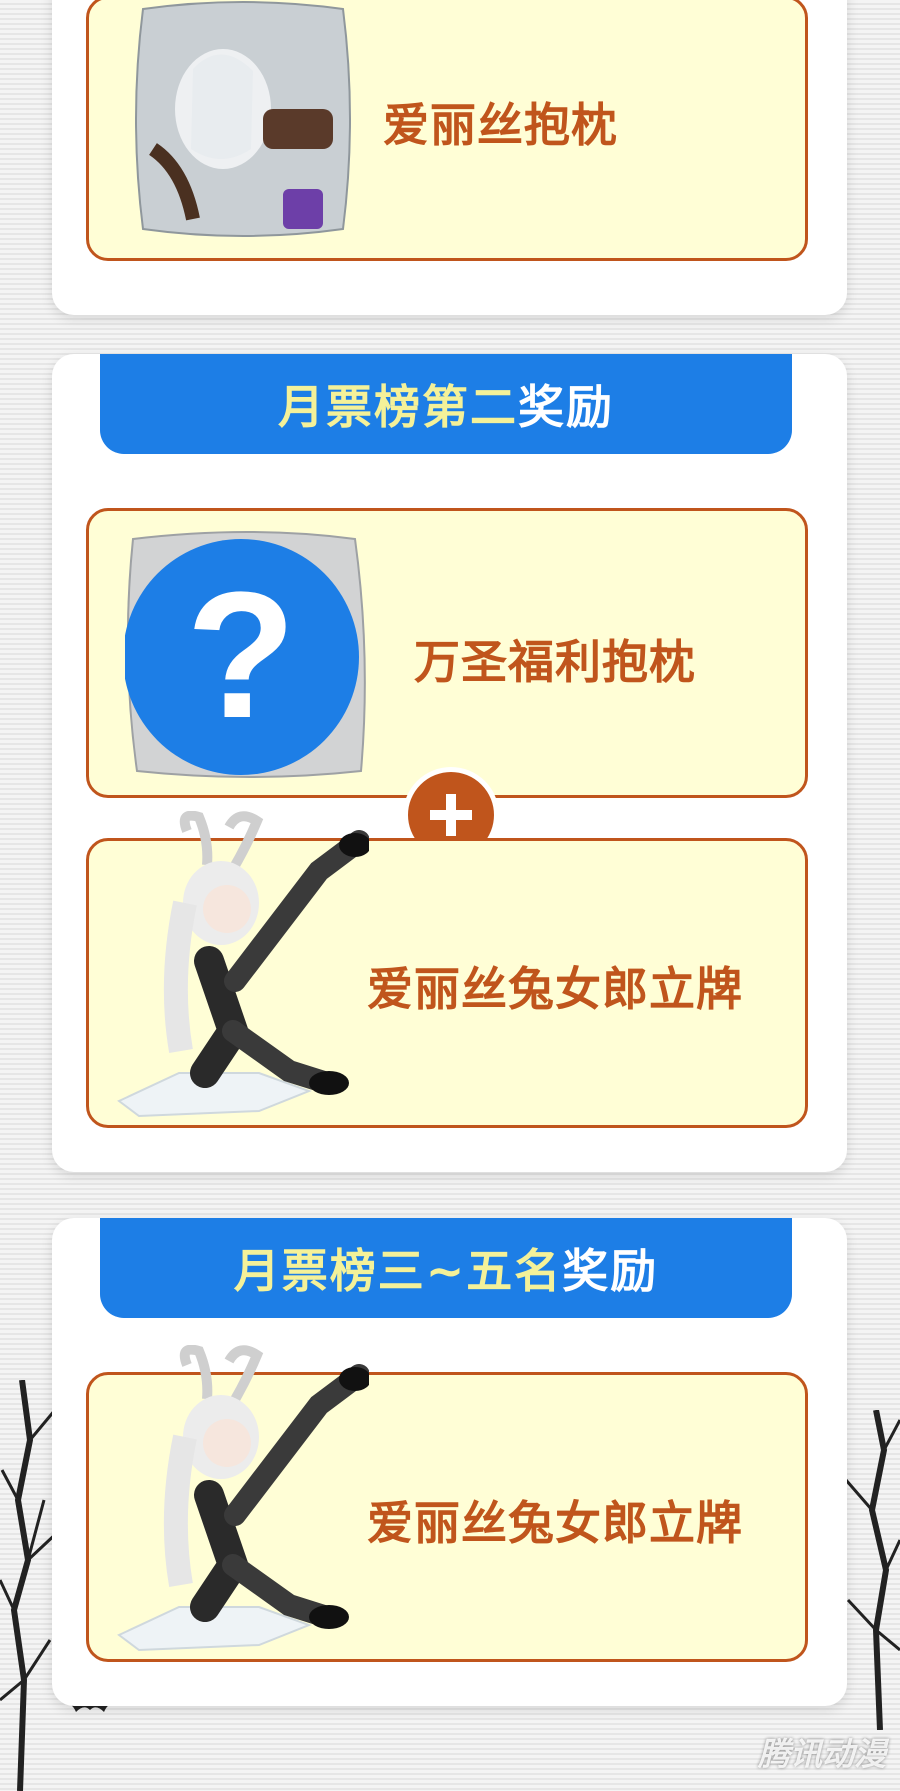 The height and width of the screenshot is (1791, 900). Describe the element at coordinates (555, 662) in the screenshot. I see `prize-label: 万圣福利抱枕` at that location.